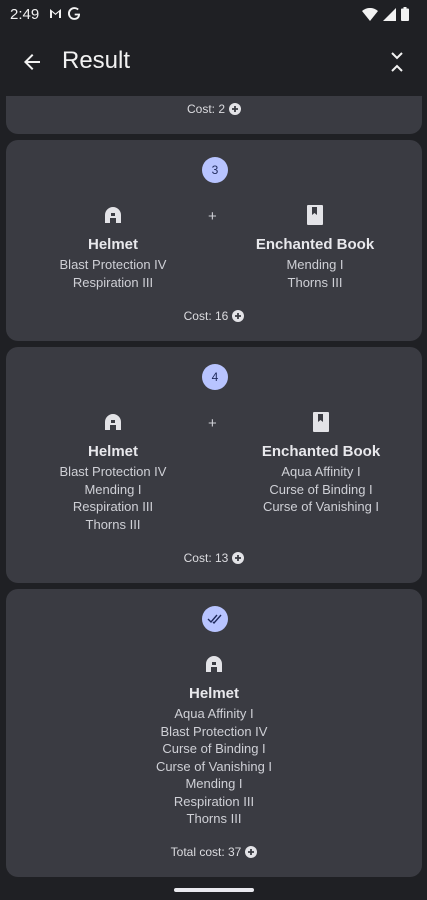  I want to click on page-title: Result, so click(96, 60).